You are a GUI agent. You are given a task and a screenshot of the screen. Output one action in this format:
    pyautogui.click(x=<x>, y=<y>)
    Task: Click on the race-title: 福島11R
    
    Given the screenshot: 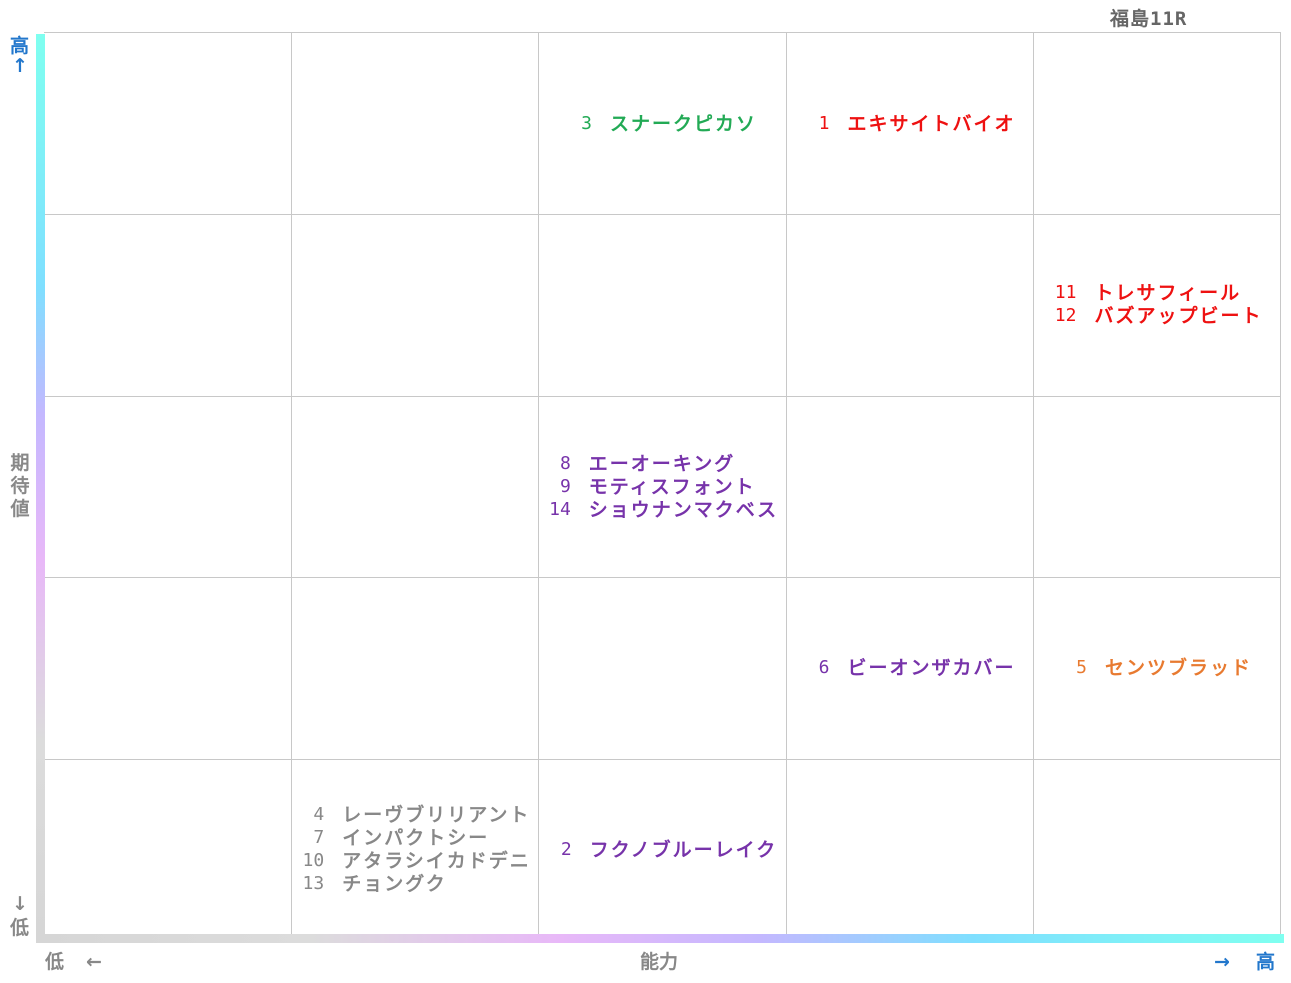 What is the action you would take?
    pyautogui.click(x=1149, y=19)
    